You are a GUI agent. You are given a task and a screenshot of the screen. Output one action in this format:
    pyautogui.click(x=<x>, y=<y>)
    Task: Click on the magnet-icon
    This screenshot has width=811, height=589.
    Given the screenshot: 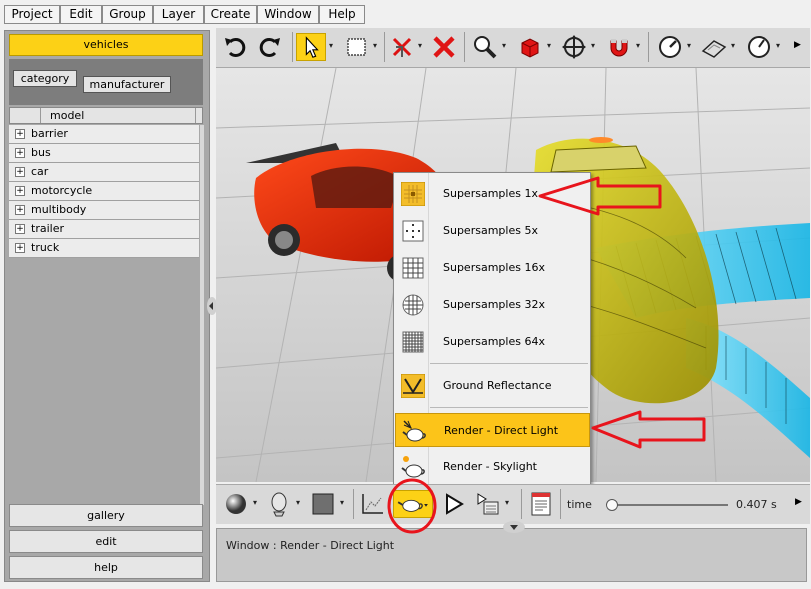 What is the action you would take?
    pyautogui.click(x=619, y=47)
    